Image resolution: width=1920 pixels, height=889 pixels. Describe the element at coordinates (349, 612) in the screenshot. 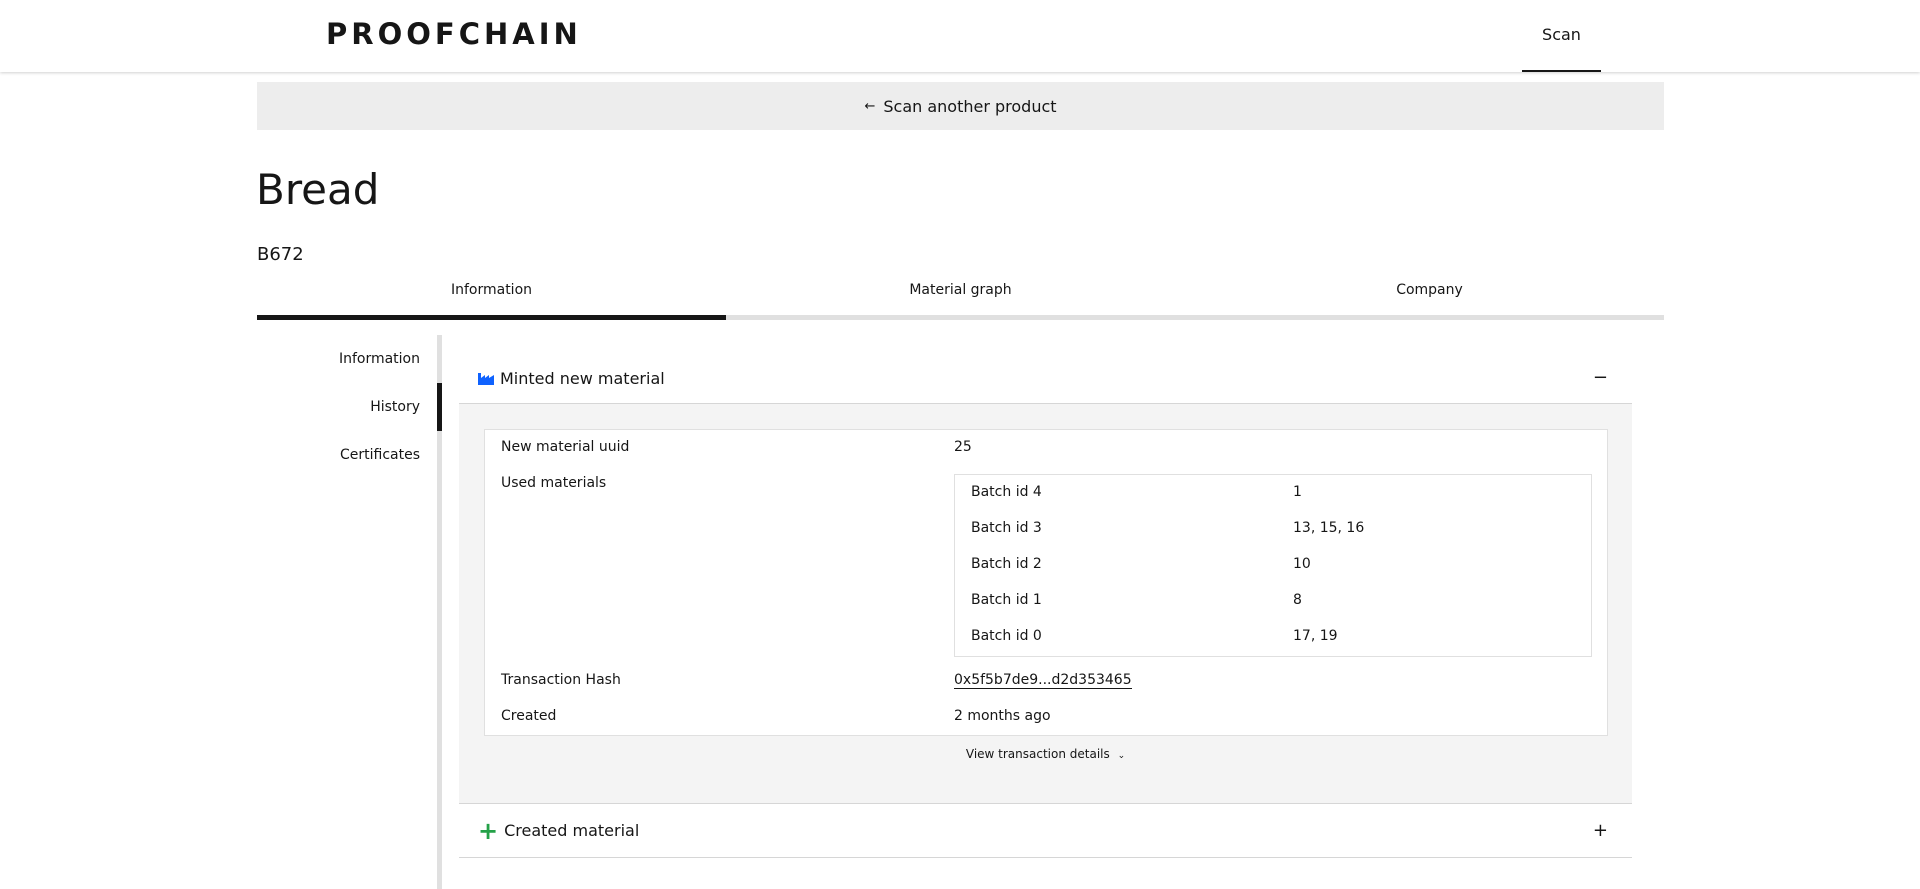

I see `side-nav: Information History Certificates` at that location.